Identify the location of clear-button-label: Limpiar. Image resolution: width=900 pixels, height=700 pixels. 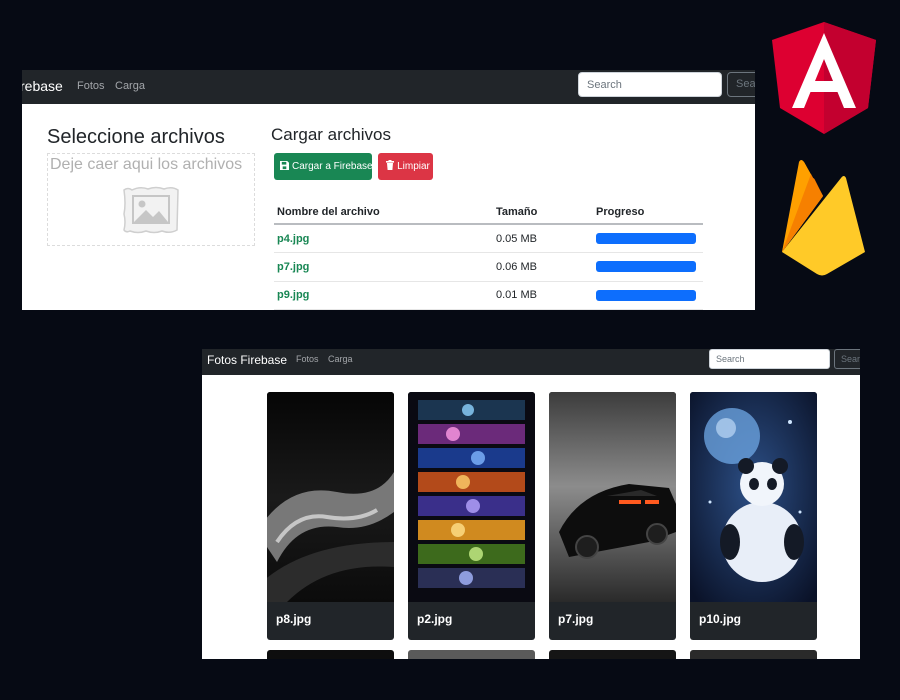
(413, 166).